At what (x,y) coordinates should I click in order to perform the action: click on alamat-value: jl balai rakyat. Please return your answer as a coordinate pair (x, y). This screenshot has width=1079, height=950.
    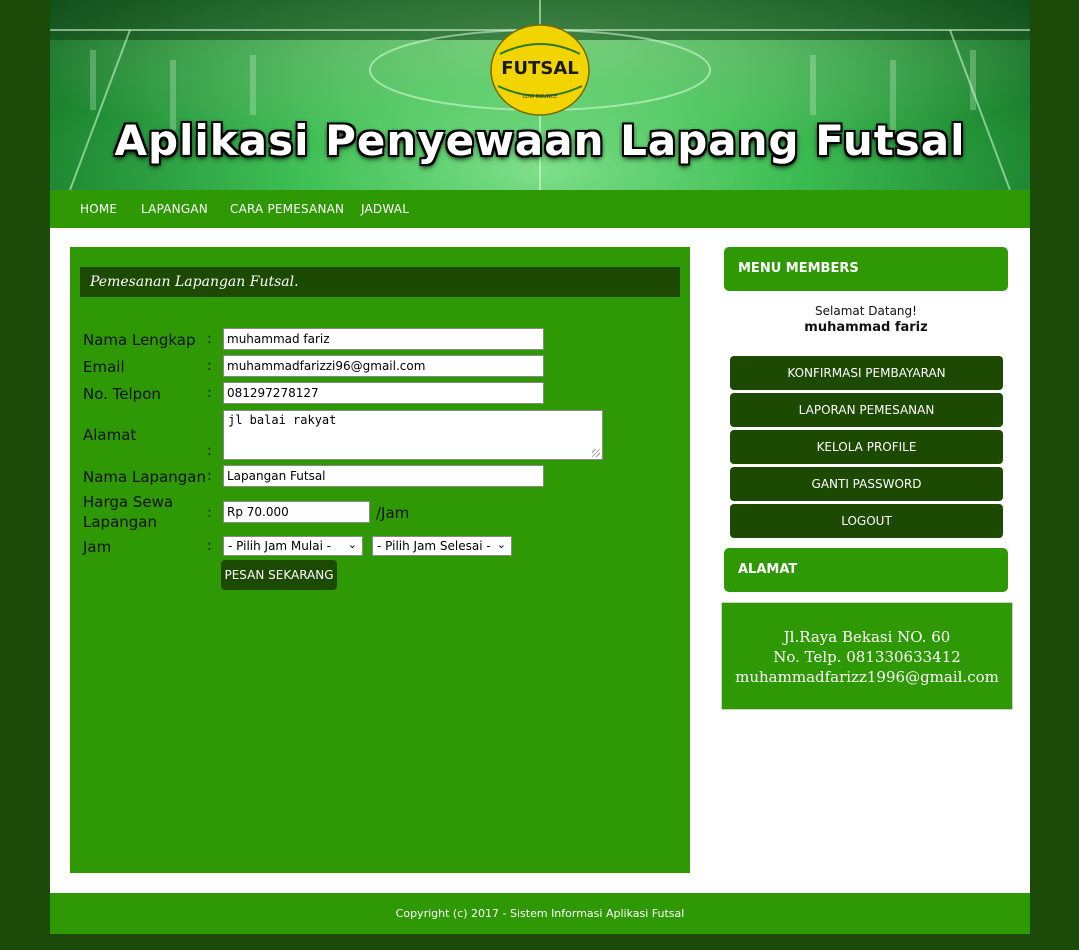
    Looking at the image, I should click on (282, 420).